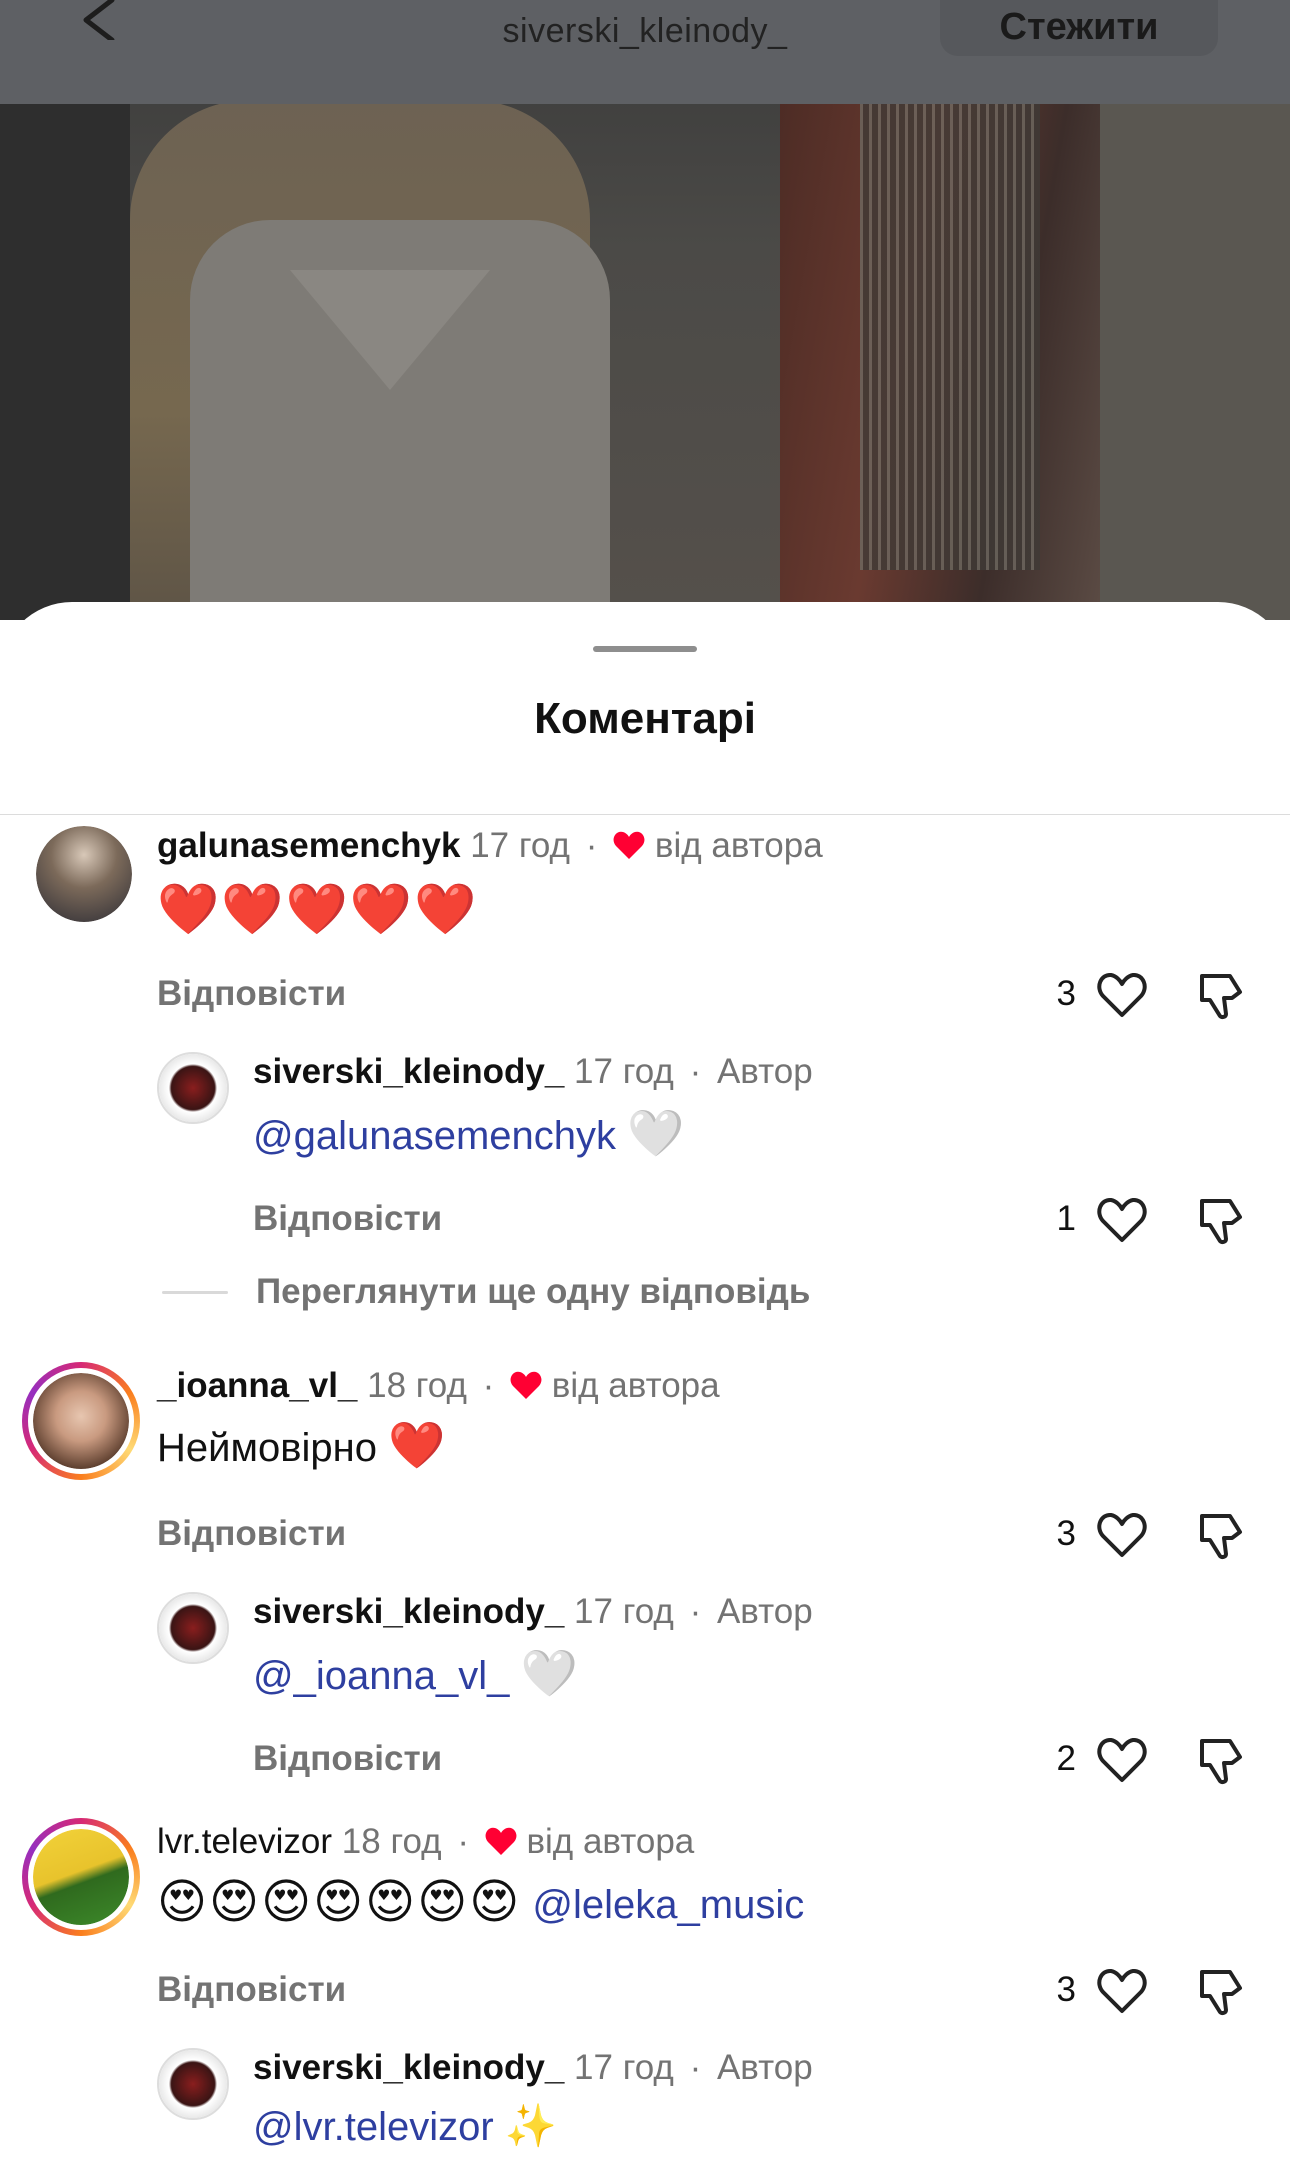 Image resolution: width=1290 pixels, height=2164 pixels. I want to click on comment-meta: lvr.televizor 18 год · від автора, so click(426, 1841).